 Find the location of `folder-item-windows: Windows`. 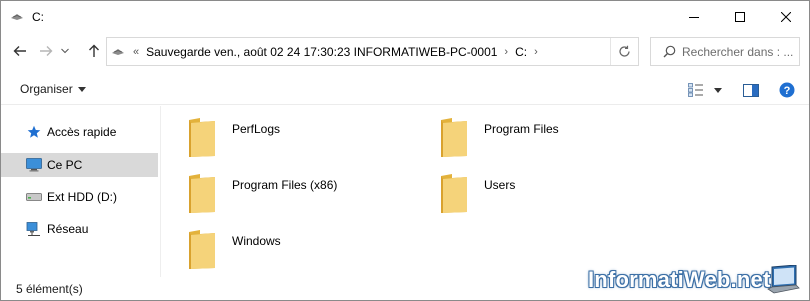

folder-item-windows: Windows is located at coordinates (234, 249).